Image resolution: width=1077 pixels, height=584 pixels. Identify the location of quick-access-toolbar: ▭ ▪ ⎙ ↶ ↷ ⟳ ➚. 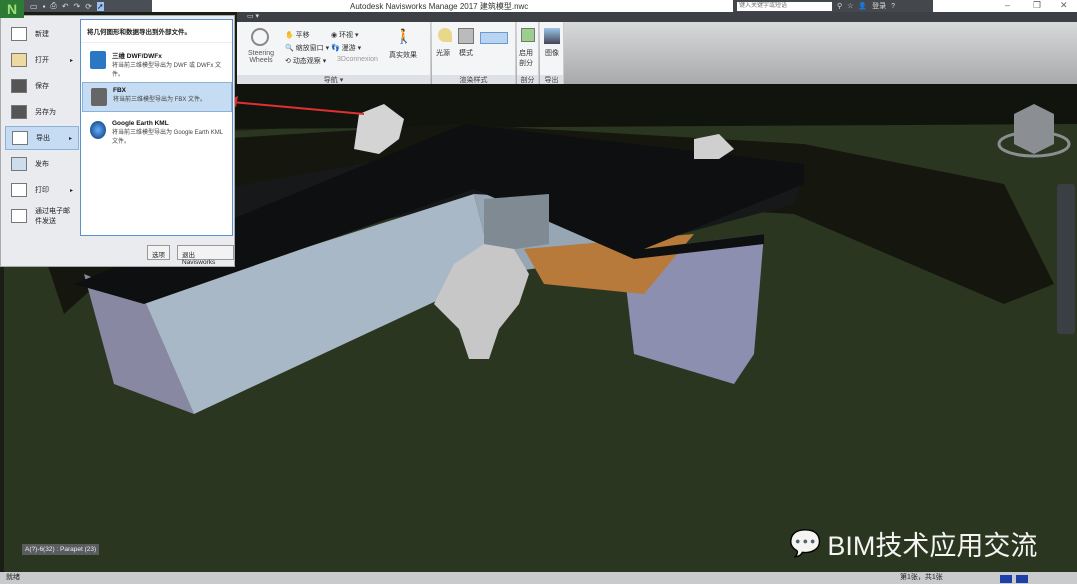
(88, 6).